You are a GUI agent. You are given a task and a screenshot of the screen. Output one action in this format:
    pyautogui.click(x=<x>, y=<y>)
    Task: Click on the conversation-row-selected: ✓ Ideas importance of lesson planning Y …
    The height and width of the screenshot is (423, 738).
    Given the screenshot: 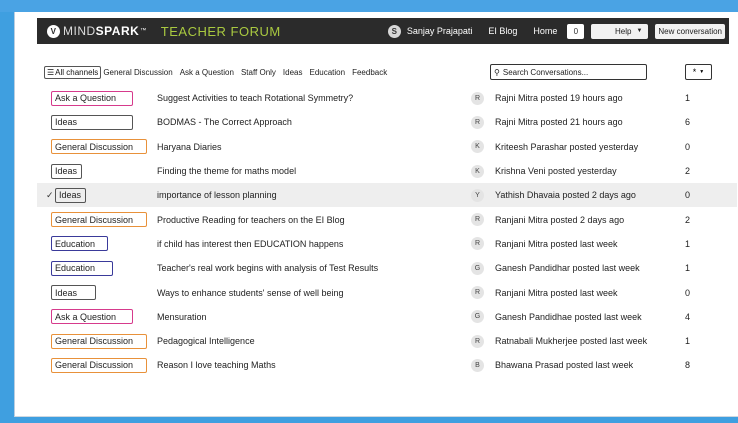 What is the action you would take?
    pyautogui.click(x=387, y=195)
    